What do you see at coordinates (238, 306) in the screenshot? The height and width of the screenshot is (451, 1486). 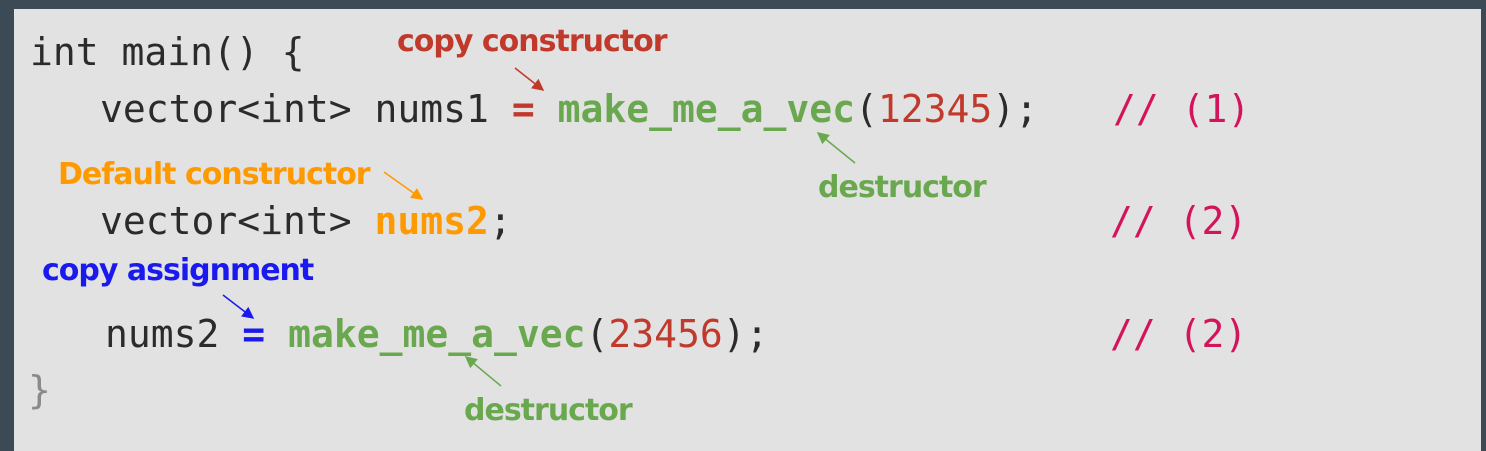 I see `arrow-copy-assignment` at bounding box center [238, 306].